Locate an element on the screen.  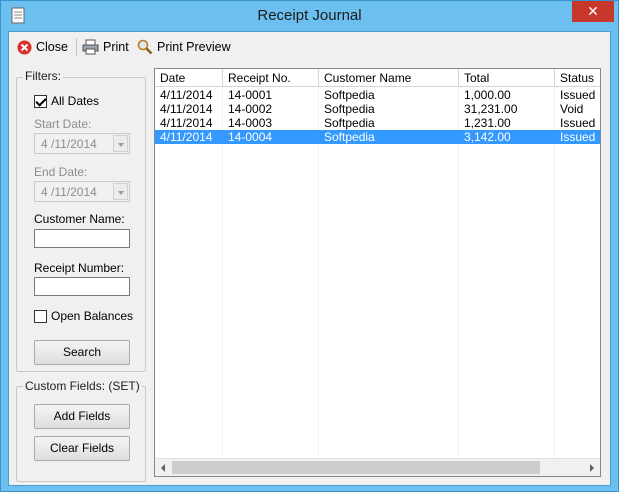
toolbar-separator is located at coordinates (76, 47).